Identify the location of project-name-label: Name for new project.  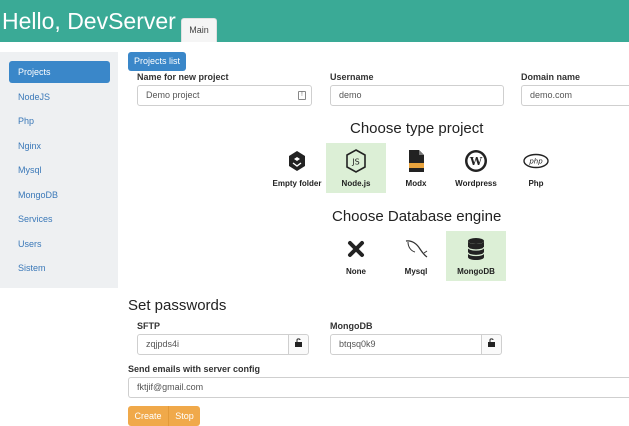
(183, 77).